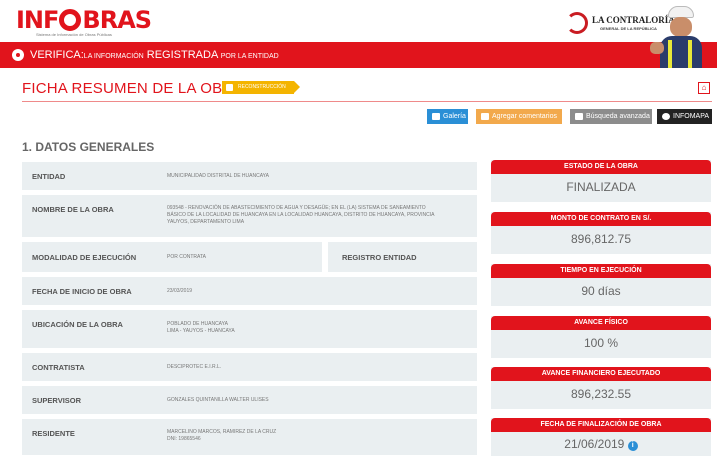 The height and width of the screenshot is (458, 717). What do you see at coordinates (485, 116) in the screenshot?
I see `comment-icon` at bounding box center [485, 116].